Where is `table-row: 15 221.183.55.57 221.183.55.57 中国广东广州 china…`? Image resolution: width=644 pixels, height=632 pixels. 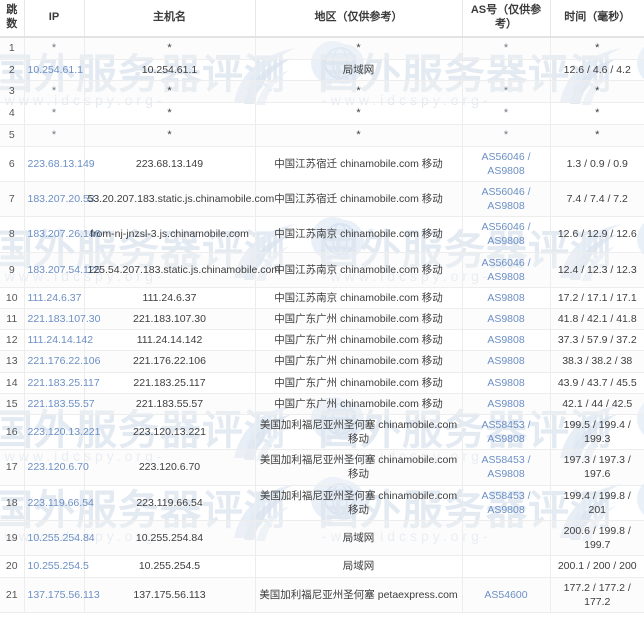 table-row: 15 221.183.55.57 221.183.55.57 中国广东广州 china… is located at coordinates (322, 404).